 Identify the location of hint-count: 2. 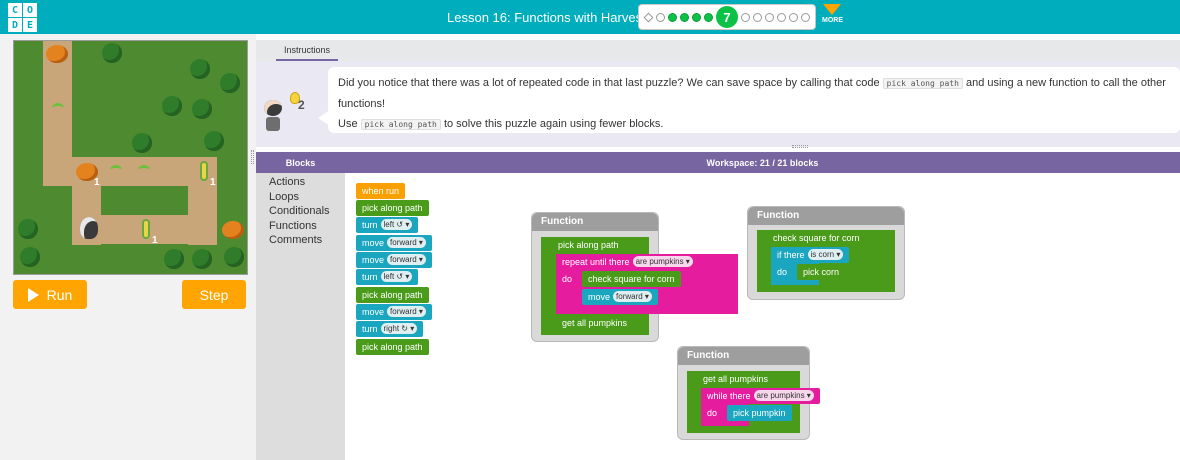
(301, 105).